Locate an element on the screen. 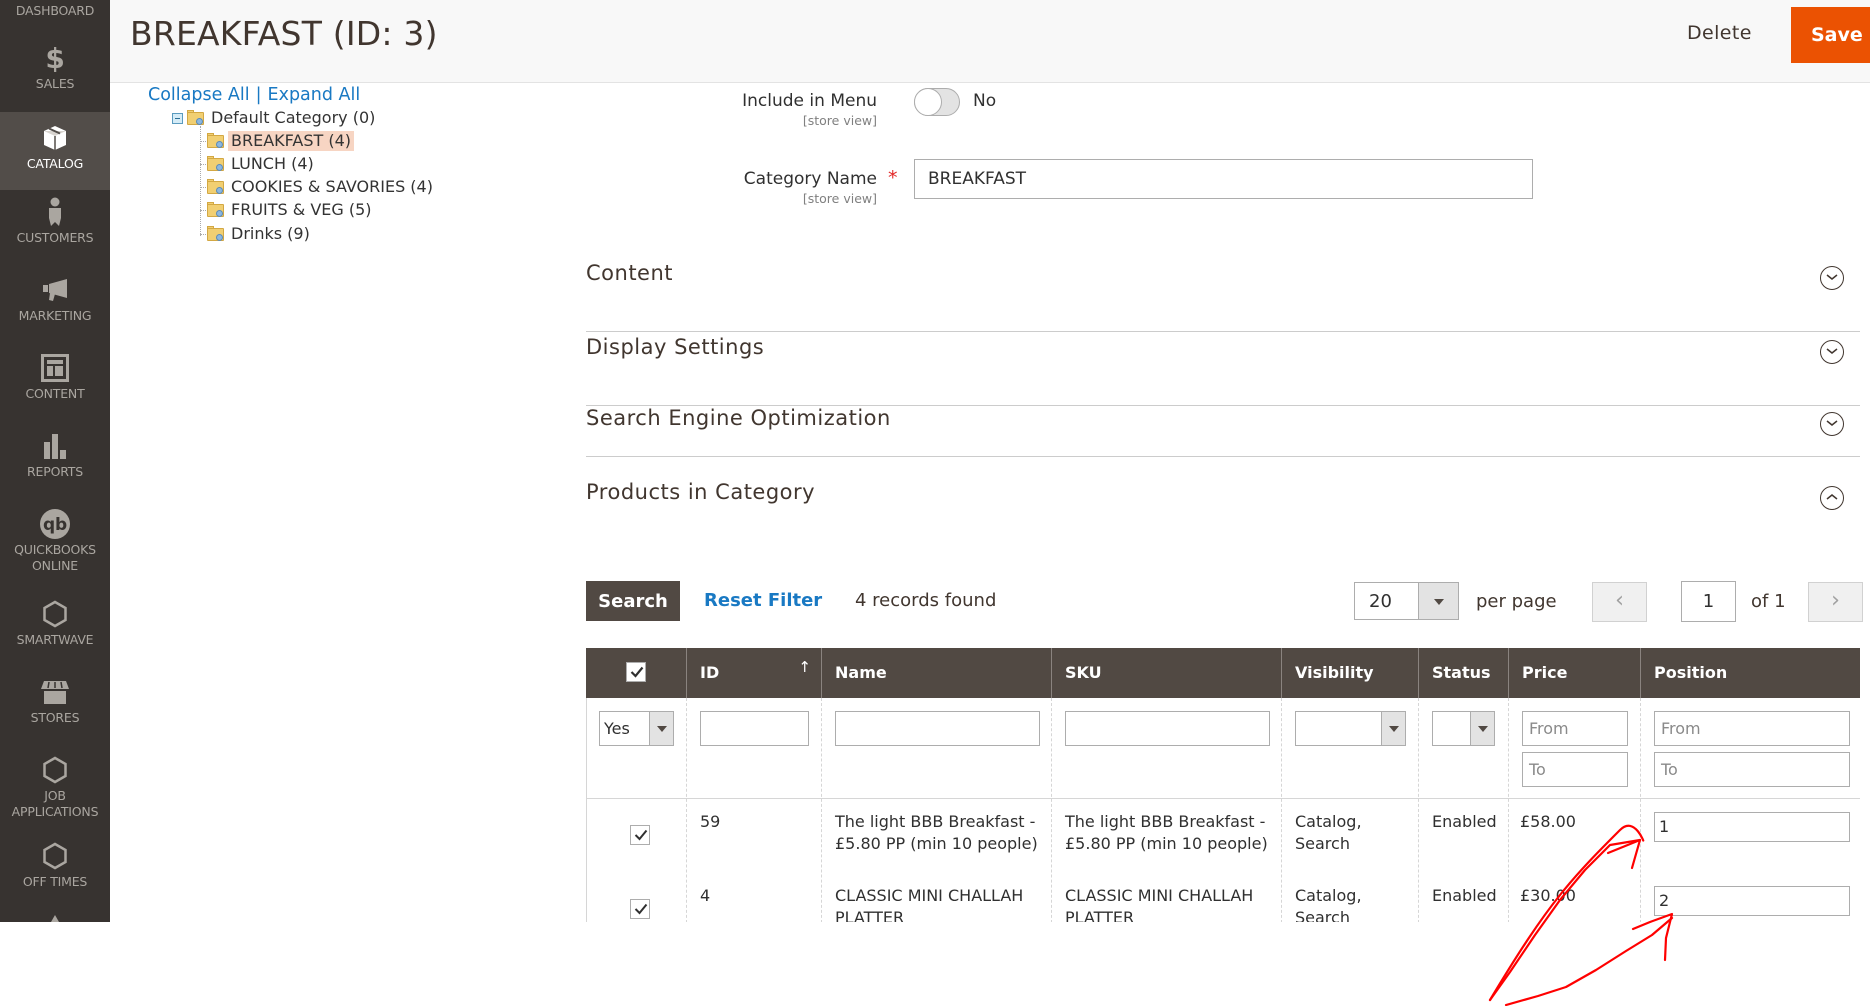  sidebar-item-label: STORES is located at coordinates (55, 717).